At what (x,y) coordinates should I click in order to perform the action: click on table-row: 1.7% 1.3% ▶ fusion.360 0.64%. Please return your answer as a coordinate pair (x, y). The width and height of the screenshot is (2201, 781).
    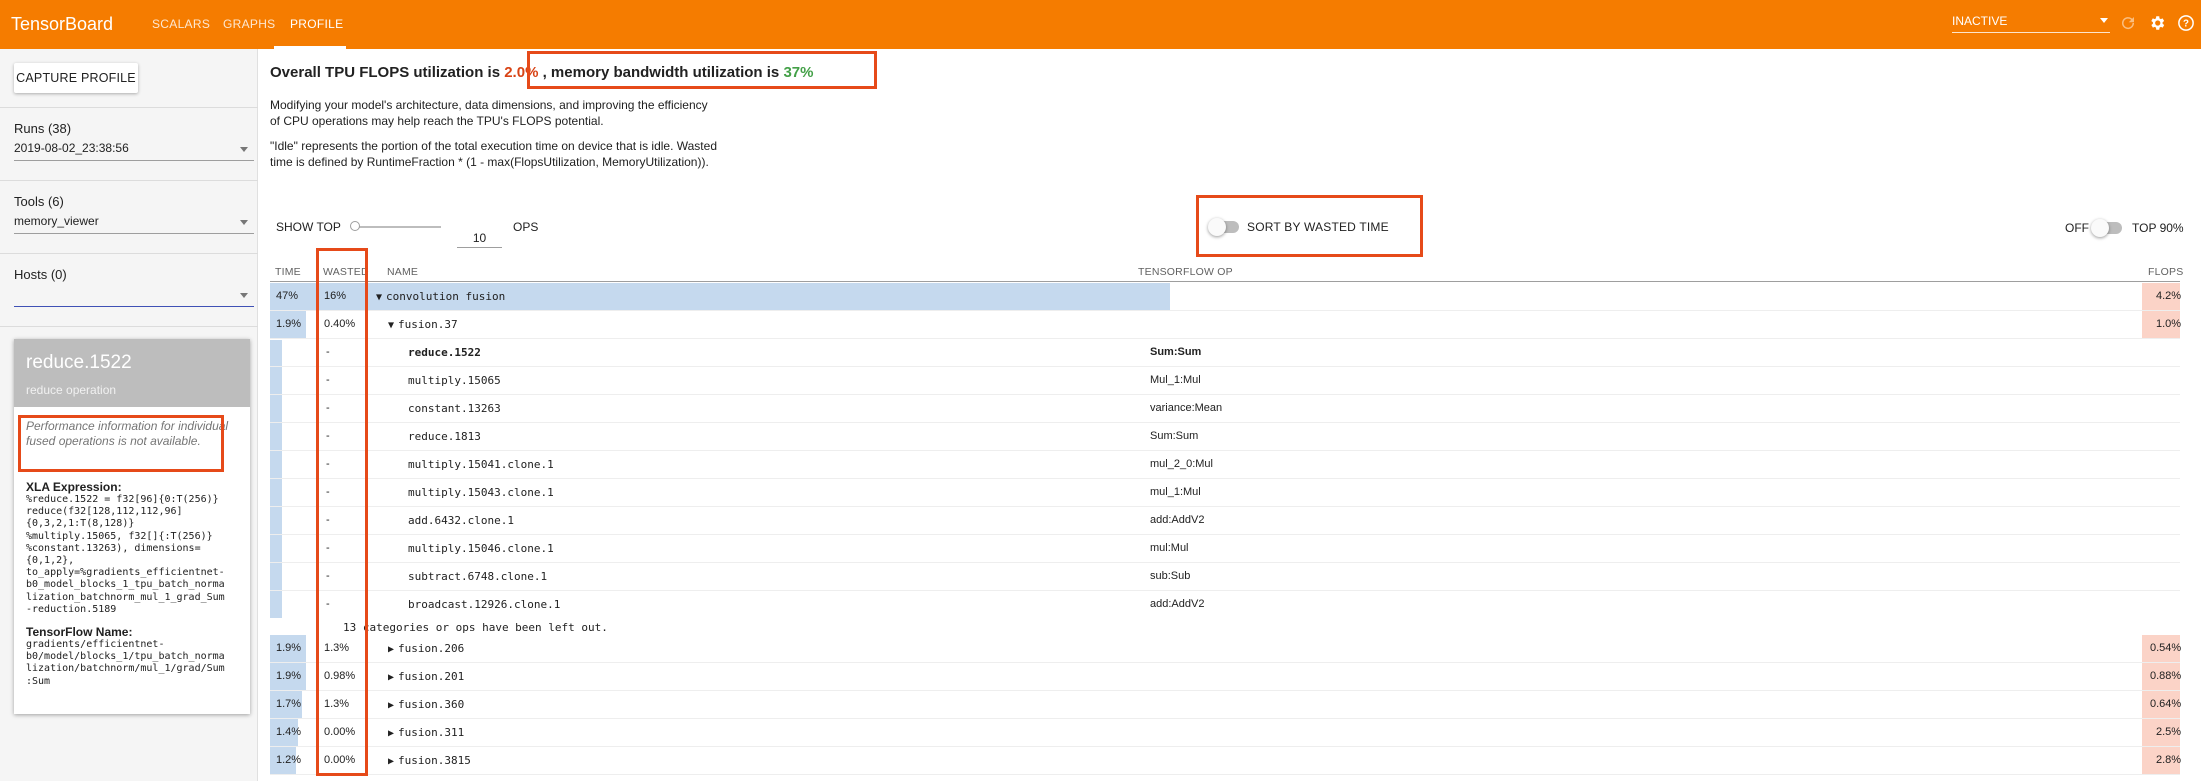
    Looking at the image, I should click on (1226, 705).